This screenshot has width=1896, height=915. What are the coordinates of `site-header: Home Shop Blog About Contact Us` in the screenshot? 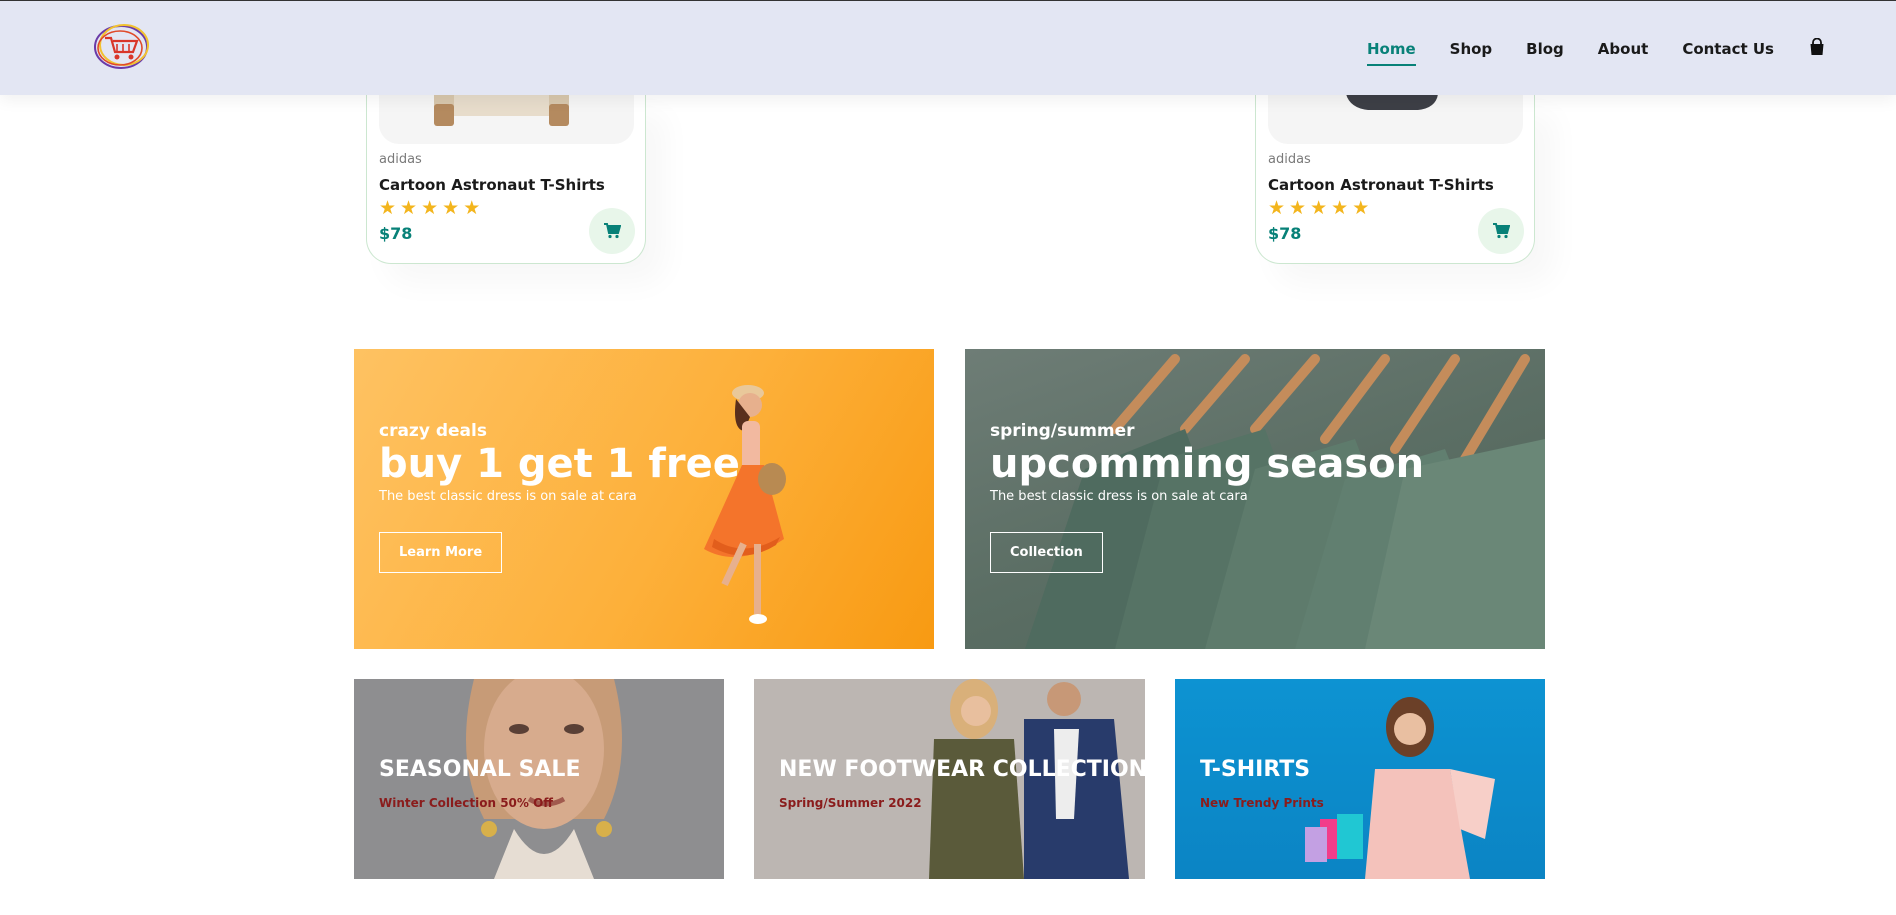 It's located at (948, 47).